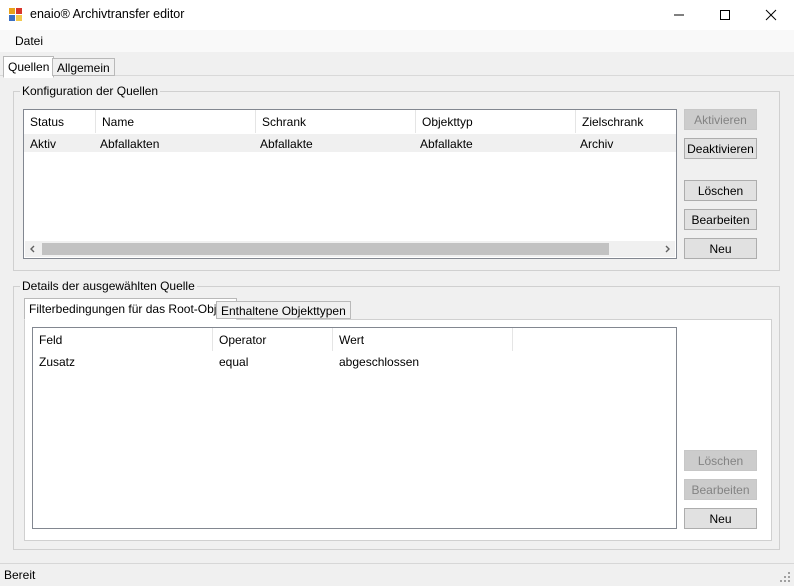 The width and height of the screenshot is (794, 586). What do you see at coordinates (379, 362) in the screenshot?
I see `cell-wert: abgeschlossen` at bounding box center [379, 362].